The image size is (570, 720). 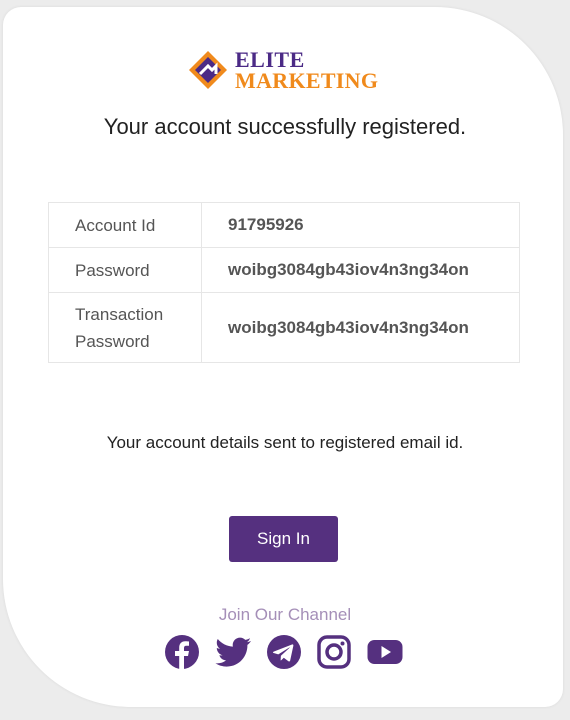 What do you see at coordinates (335, 653) in the screenshot?
I see `instagram-icon` at bounding box center [335, 653].